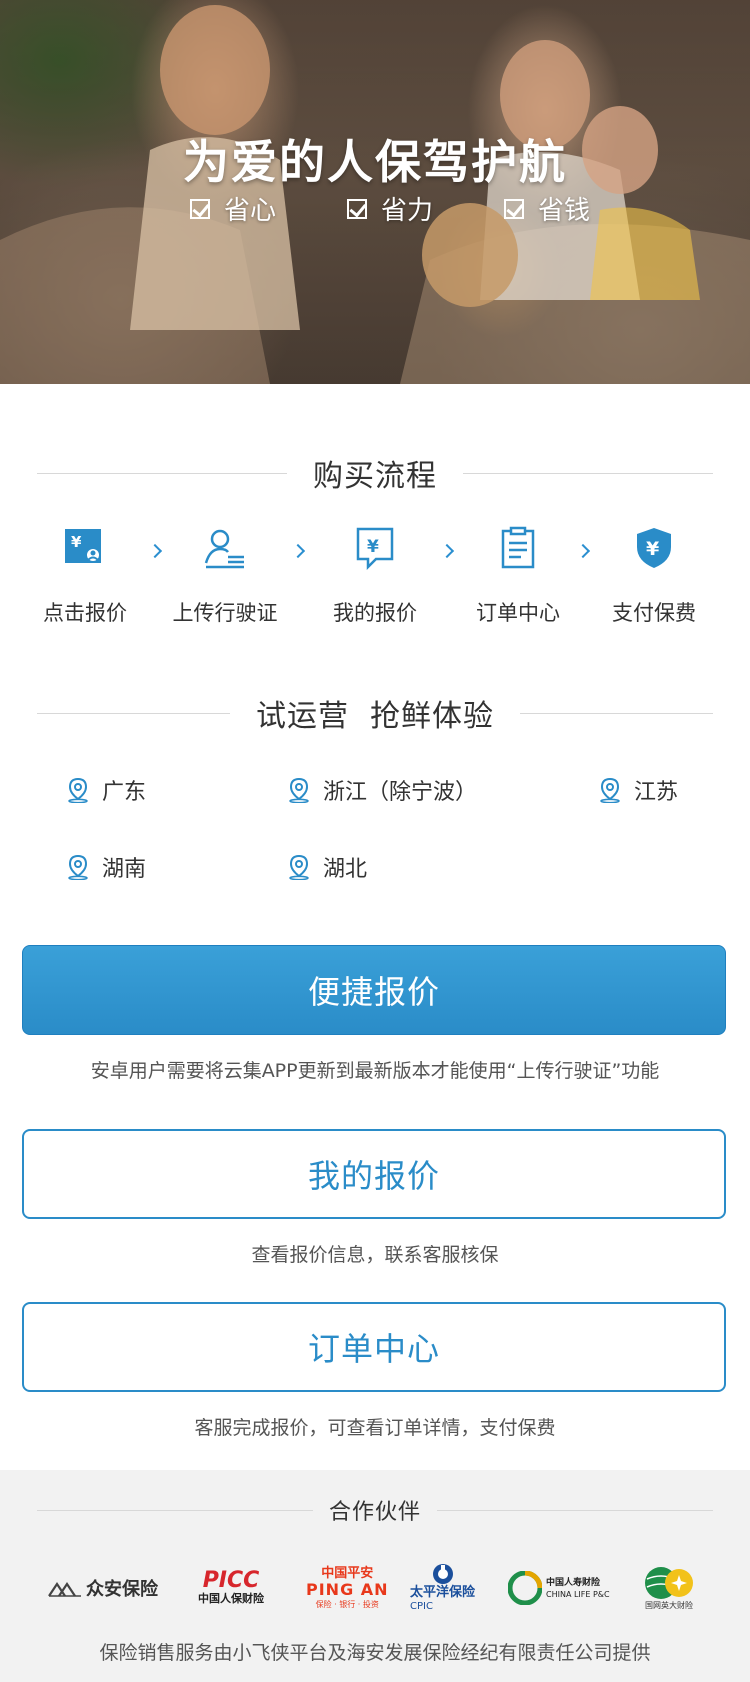 This screenshot has width=750, height=1682. What do you see at coordinates (375, 162) in the screenshot?
I see `hero-title: 为爱的人保驾护航` at bounding box center [375, 162].